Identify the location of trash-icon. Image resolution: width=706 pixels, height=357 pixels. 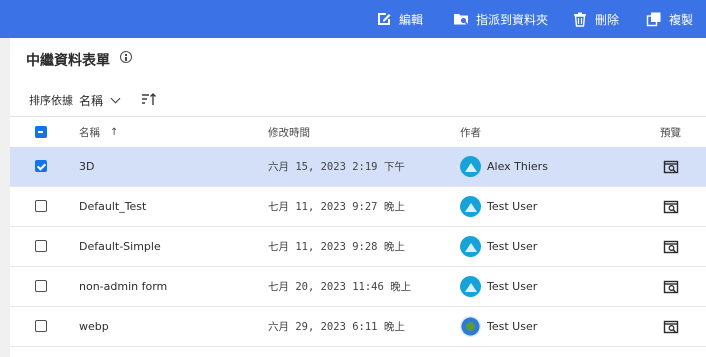
(580, 19).